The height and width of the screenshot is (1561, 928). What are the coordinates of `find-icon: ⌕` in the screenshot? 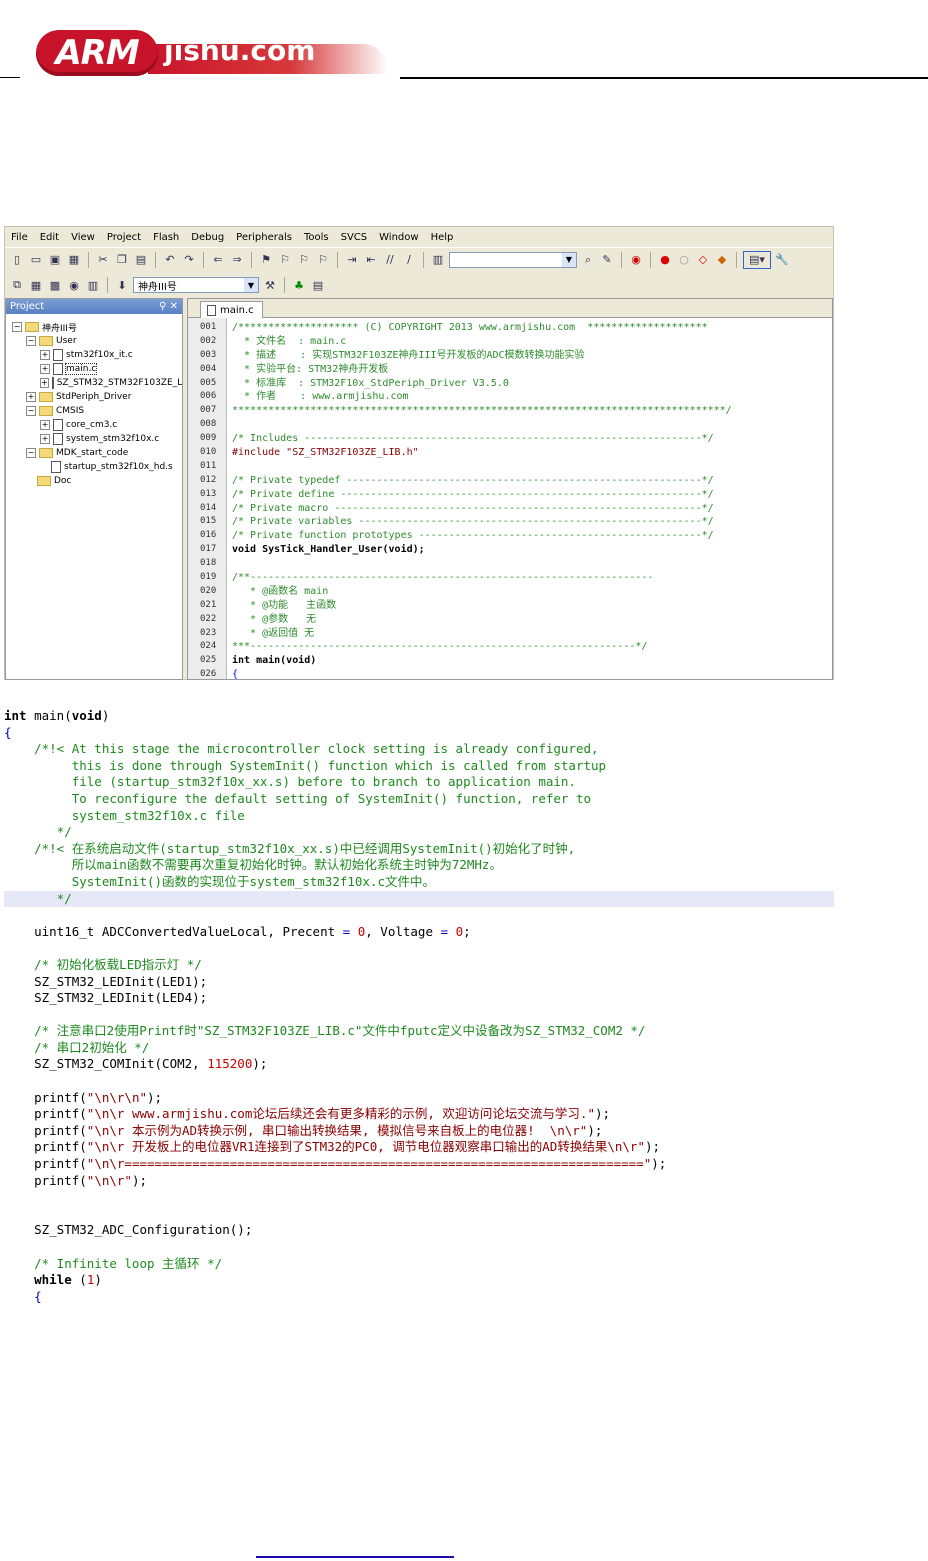 It's located at (588, 260).